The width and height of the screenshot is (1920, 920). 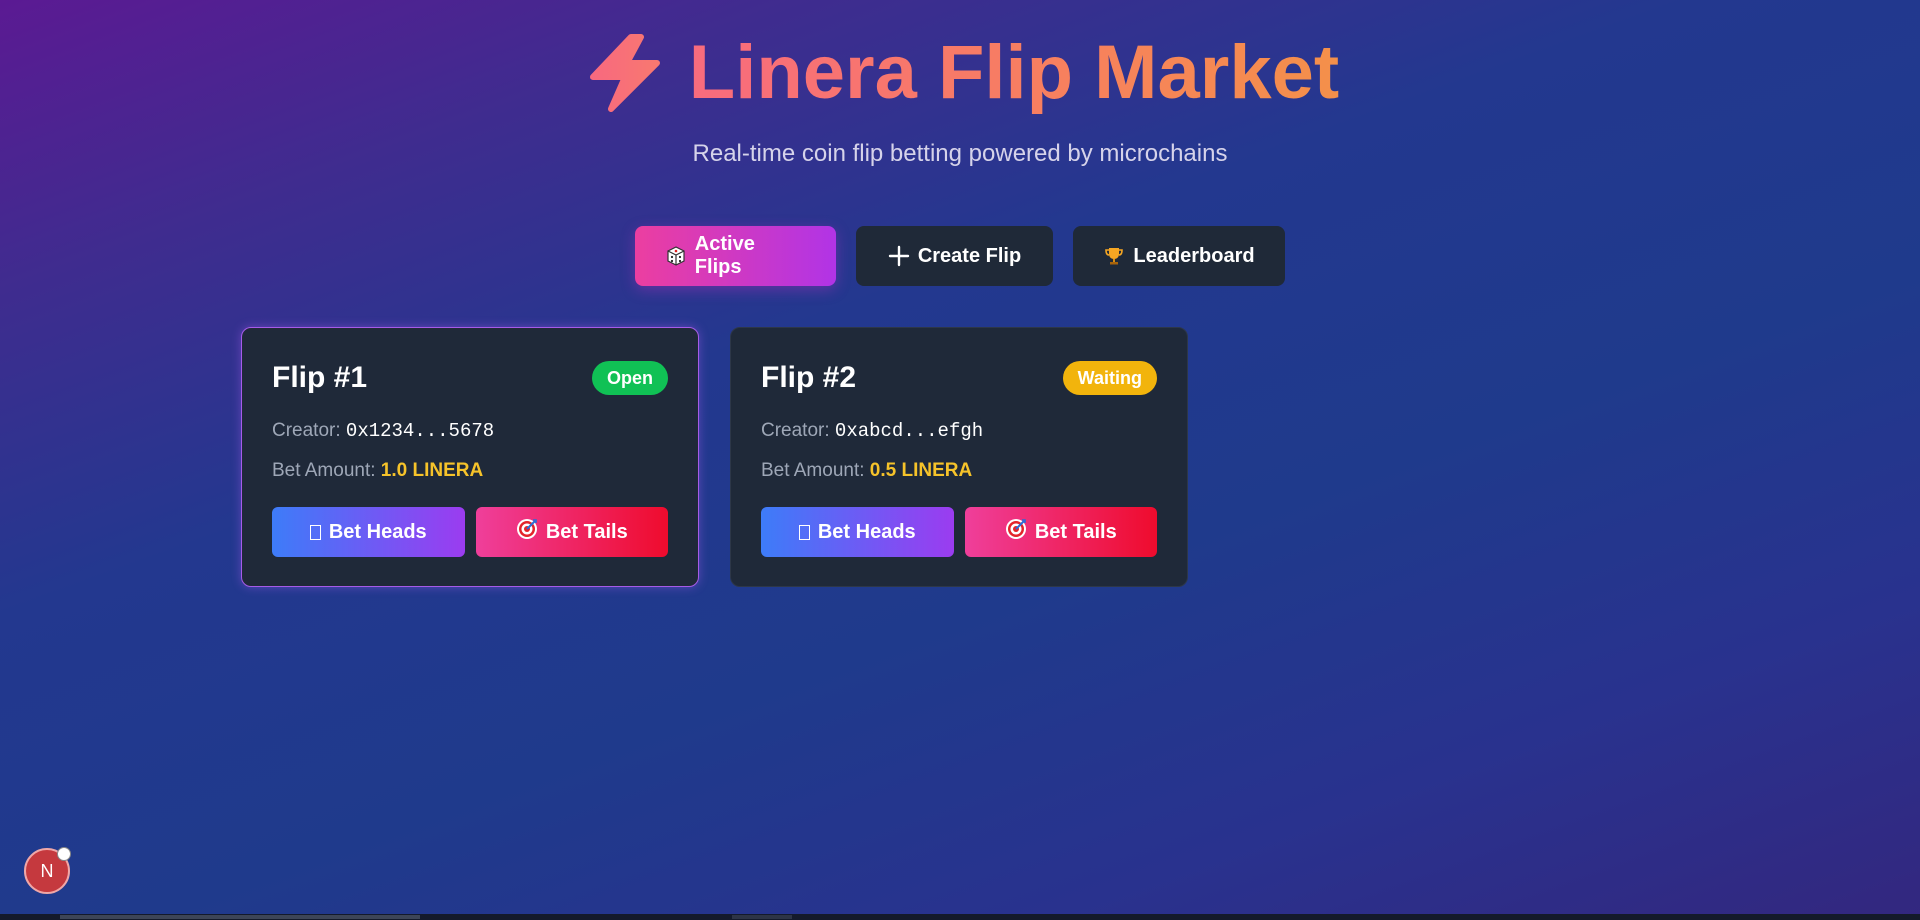 I want to click on creator-row: Creator: 0x1234...5678, so click(x=470, y=431).